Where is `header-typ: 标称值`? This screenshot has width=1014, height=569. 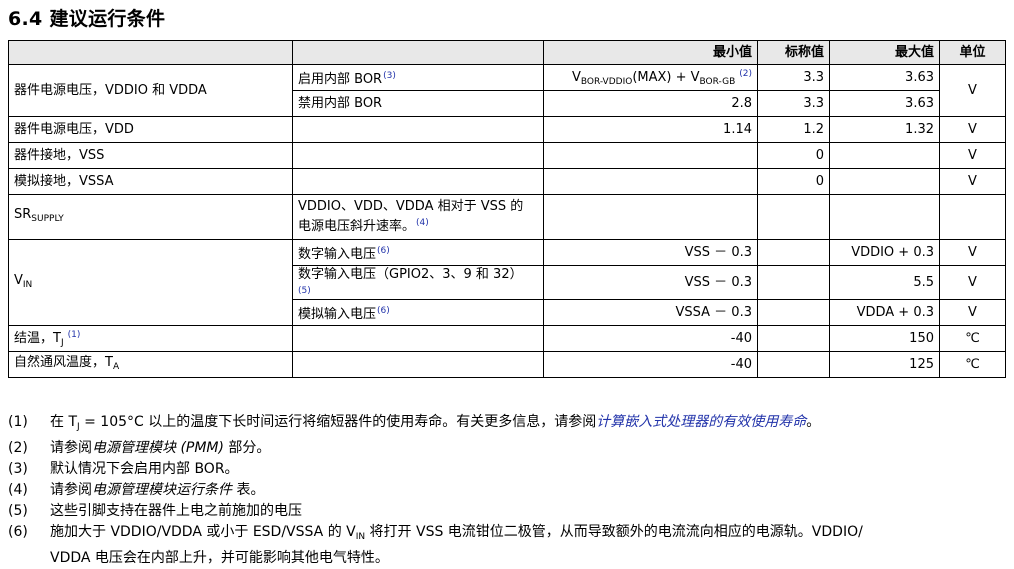
header-typ: 标称值 is located at coordinates (793, 52).